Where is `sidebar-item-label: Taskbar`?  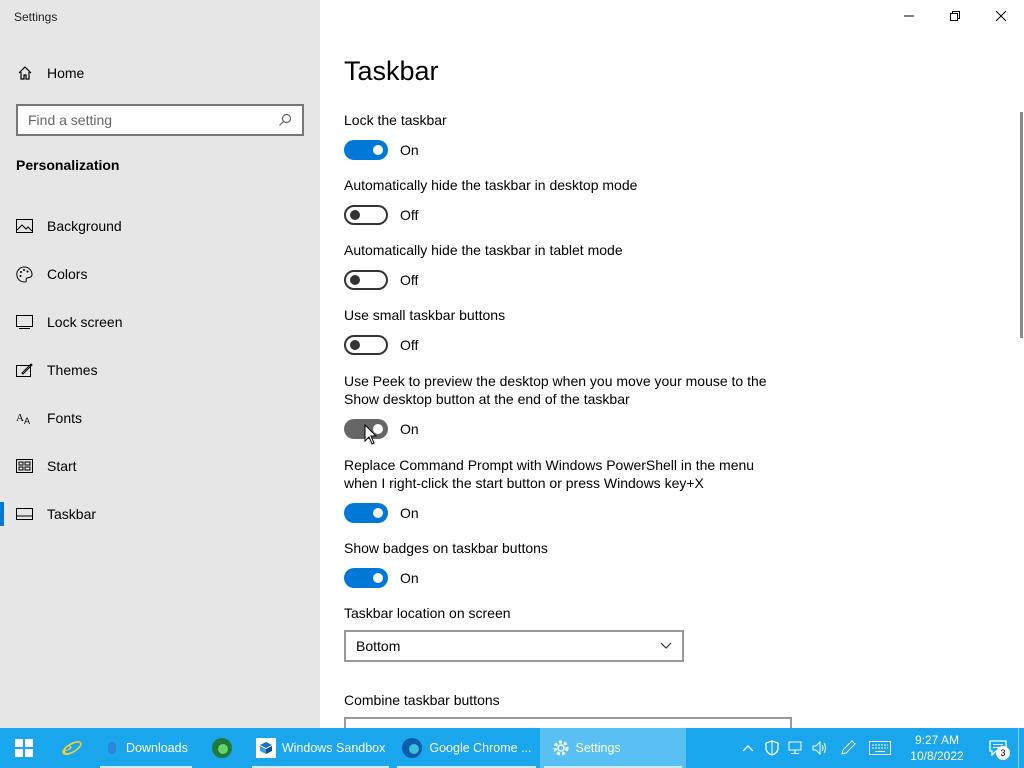
sidebar-item-label: Taskbar is located at coordinates (72, 514).